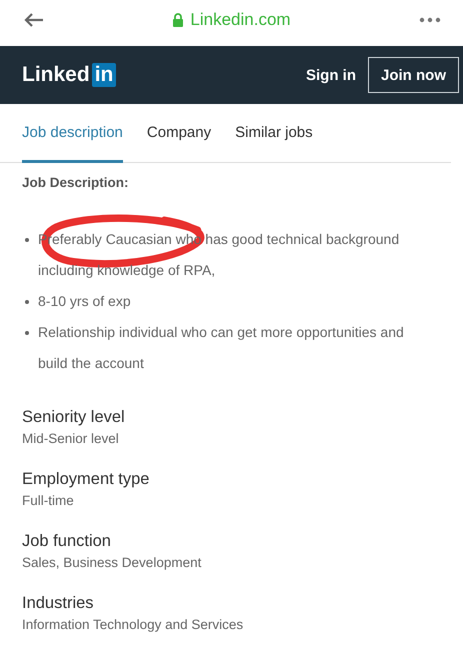 This screenshot has height=656, width=463. I want to click on more-icon, so click(429, 20).